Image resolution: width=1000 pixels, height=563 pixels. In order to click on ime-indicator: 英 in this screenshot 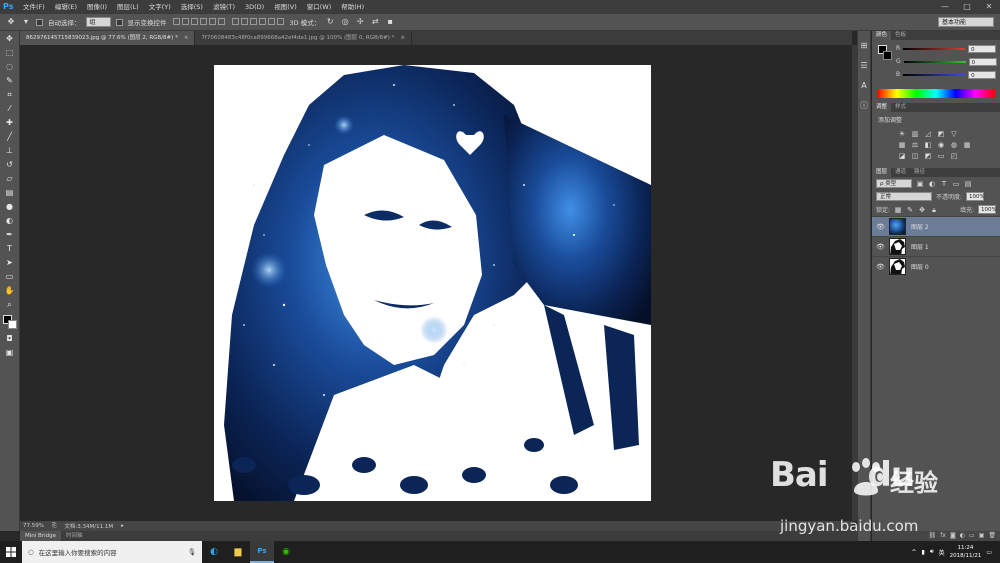, I will do `click(942, 552)`.